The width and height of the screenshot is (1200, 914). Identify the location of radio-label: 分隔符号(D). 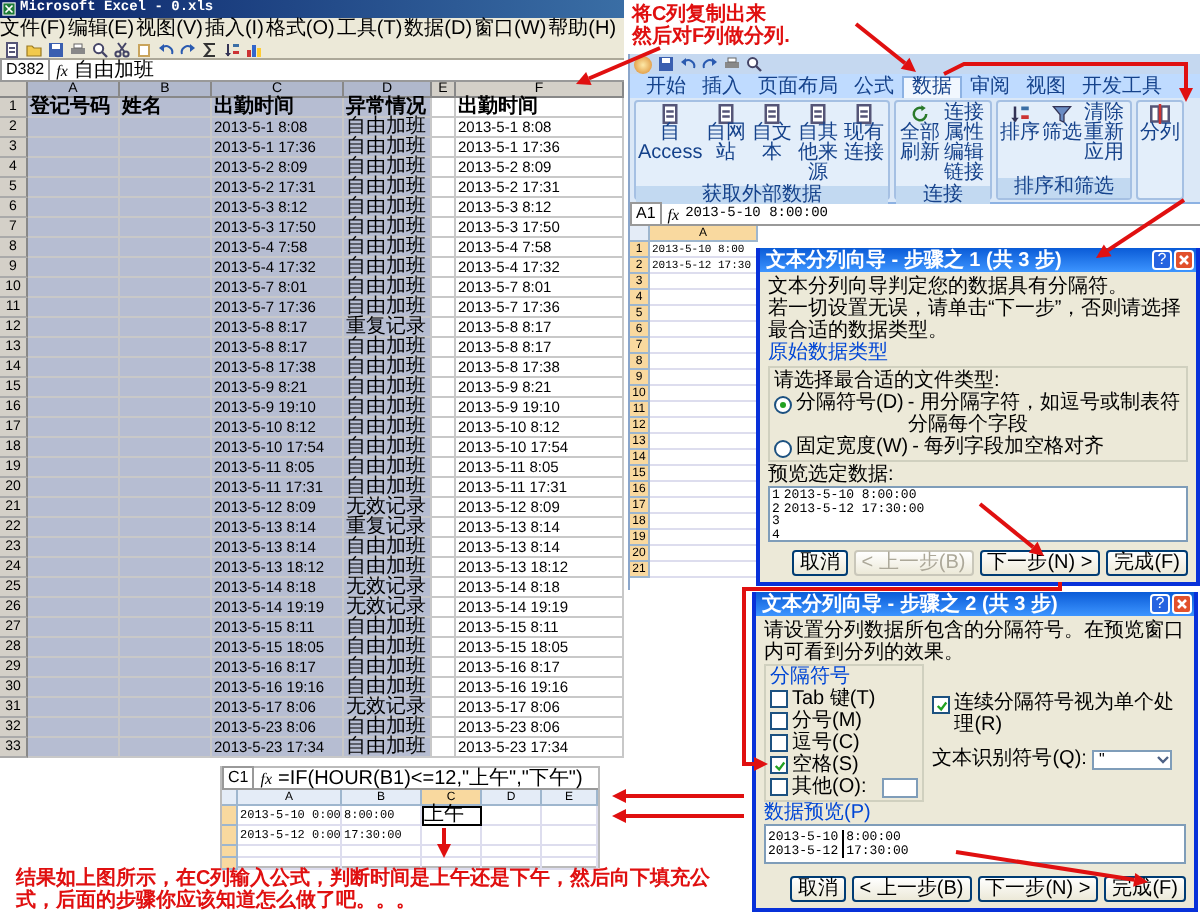
(850, 403).